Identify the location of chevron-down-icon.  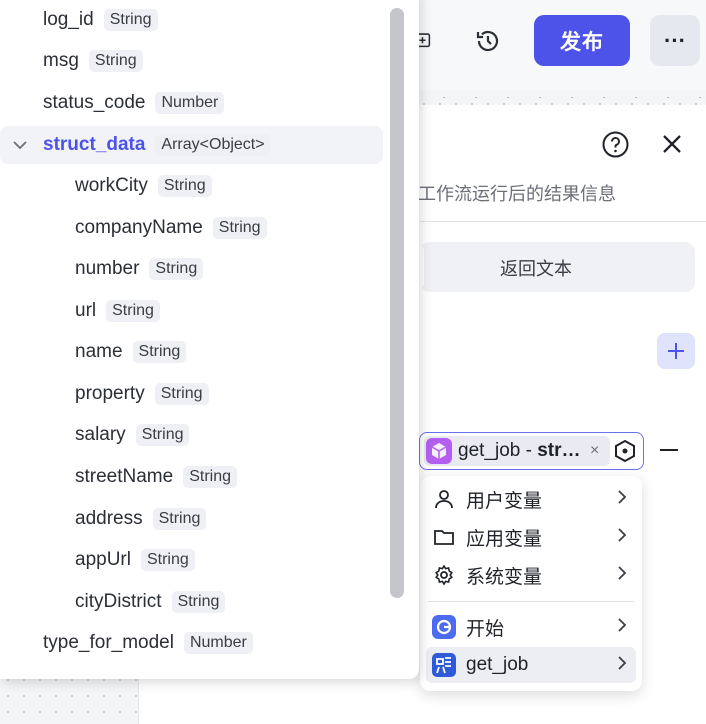
(20, 147).